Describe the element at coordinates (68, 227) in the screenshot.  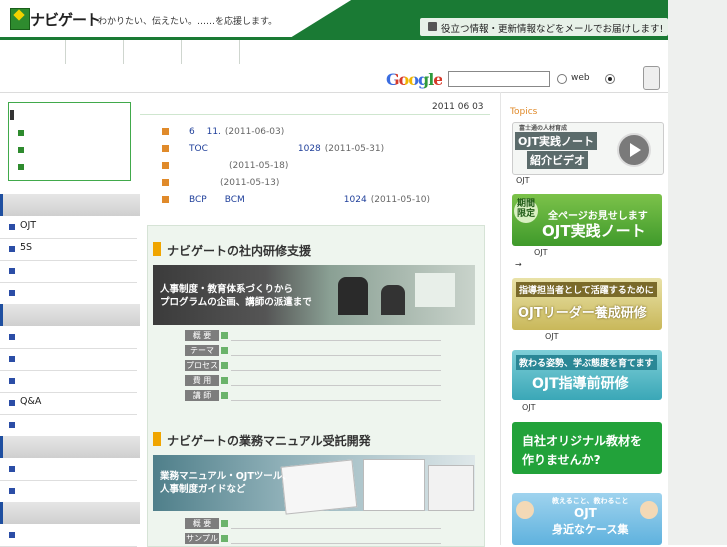
I see `left-menu-item: OJT` at that location.